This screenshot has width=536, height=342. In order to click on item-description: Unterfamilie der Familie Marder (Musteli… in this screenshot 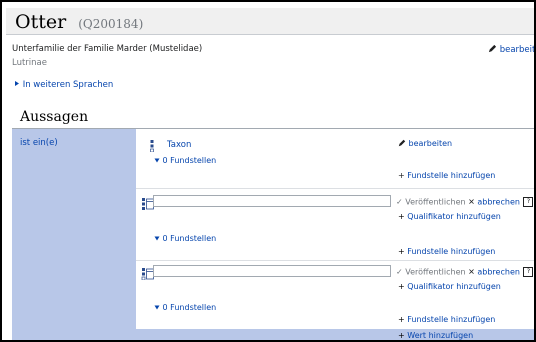, I will do `click(107, 49)`.